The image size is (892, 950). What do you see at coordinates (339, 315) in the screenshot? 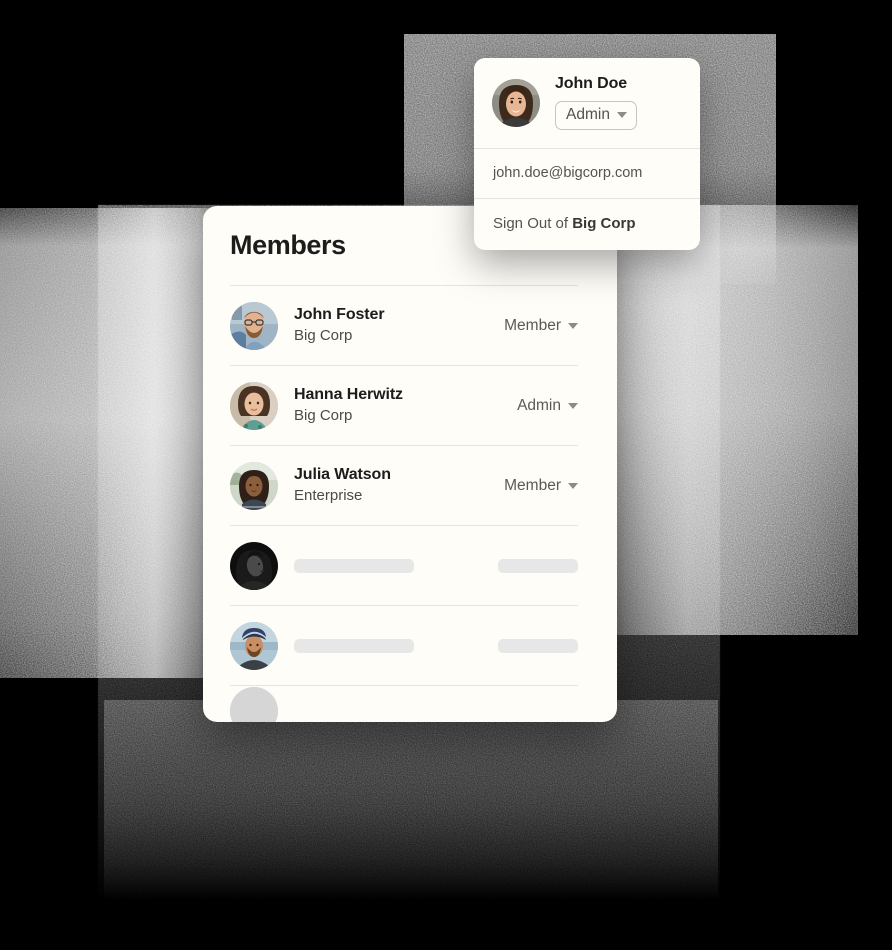
I see `member-name: John Foster` at bounding box center [339, 315].